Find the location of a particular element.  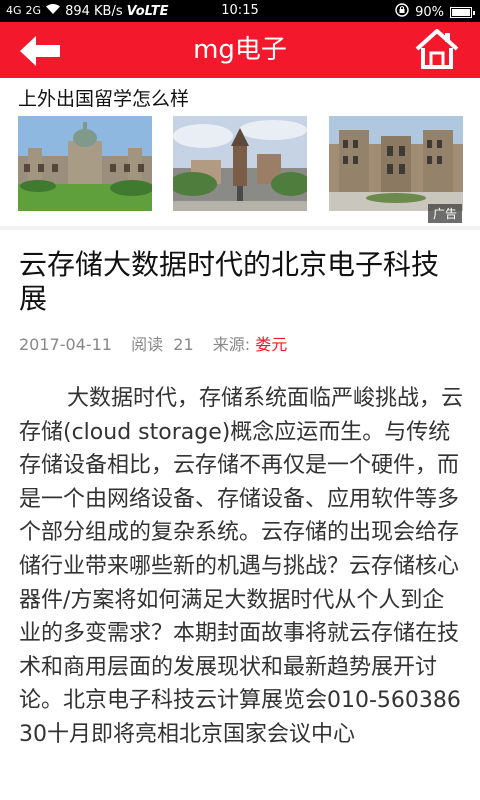

home-button is located at coordinates (437, 49).